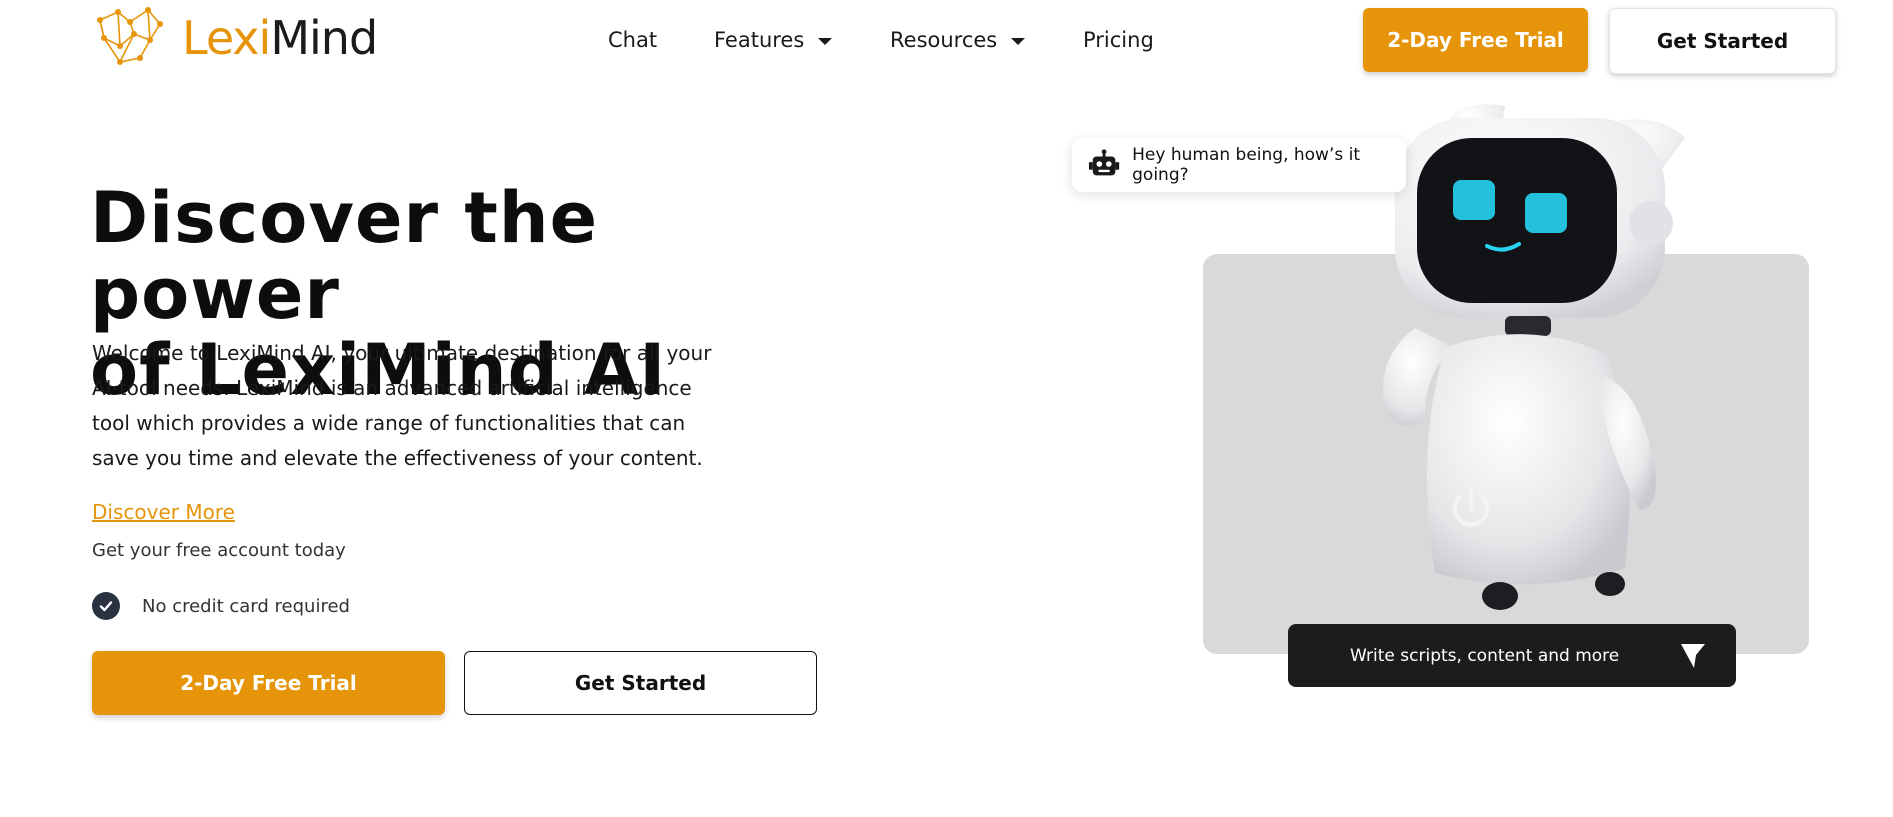  I want to click on chat-bubble: Hey human being, how’s it going?, so click(1239, 165).